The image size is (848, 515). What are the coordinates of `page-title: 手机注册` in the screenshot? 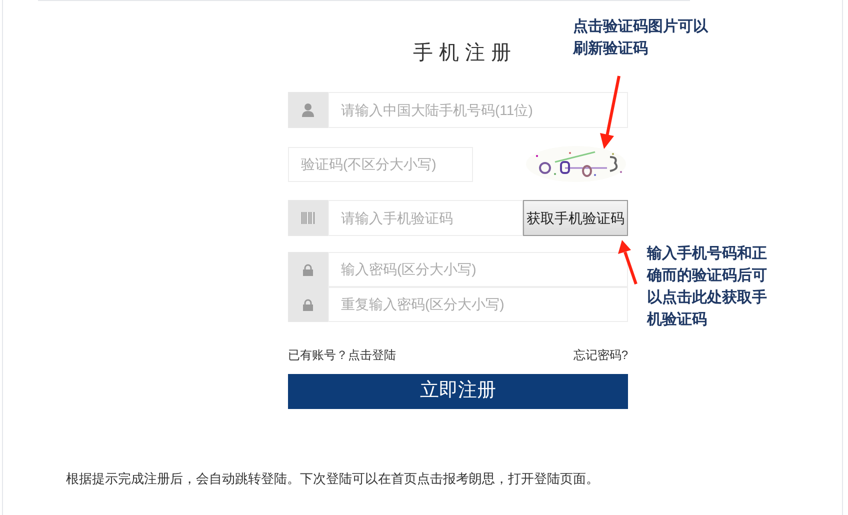 It's located at (465, 53).